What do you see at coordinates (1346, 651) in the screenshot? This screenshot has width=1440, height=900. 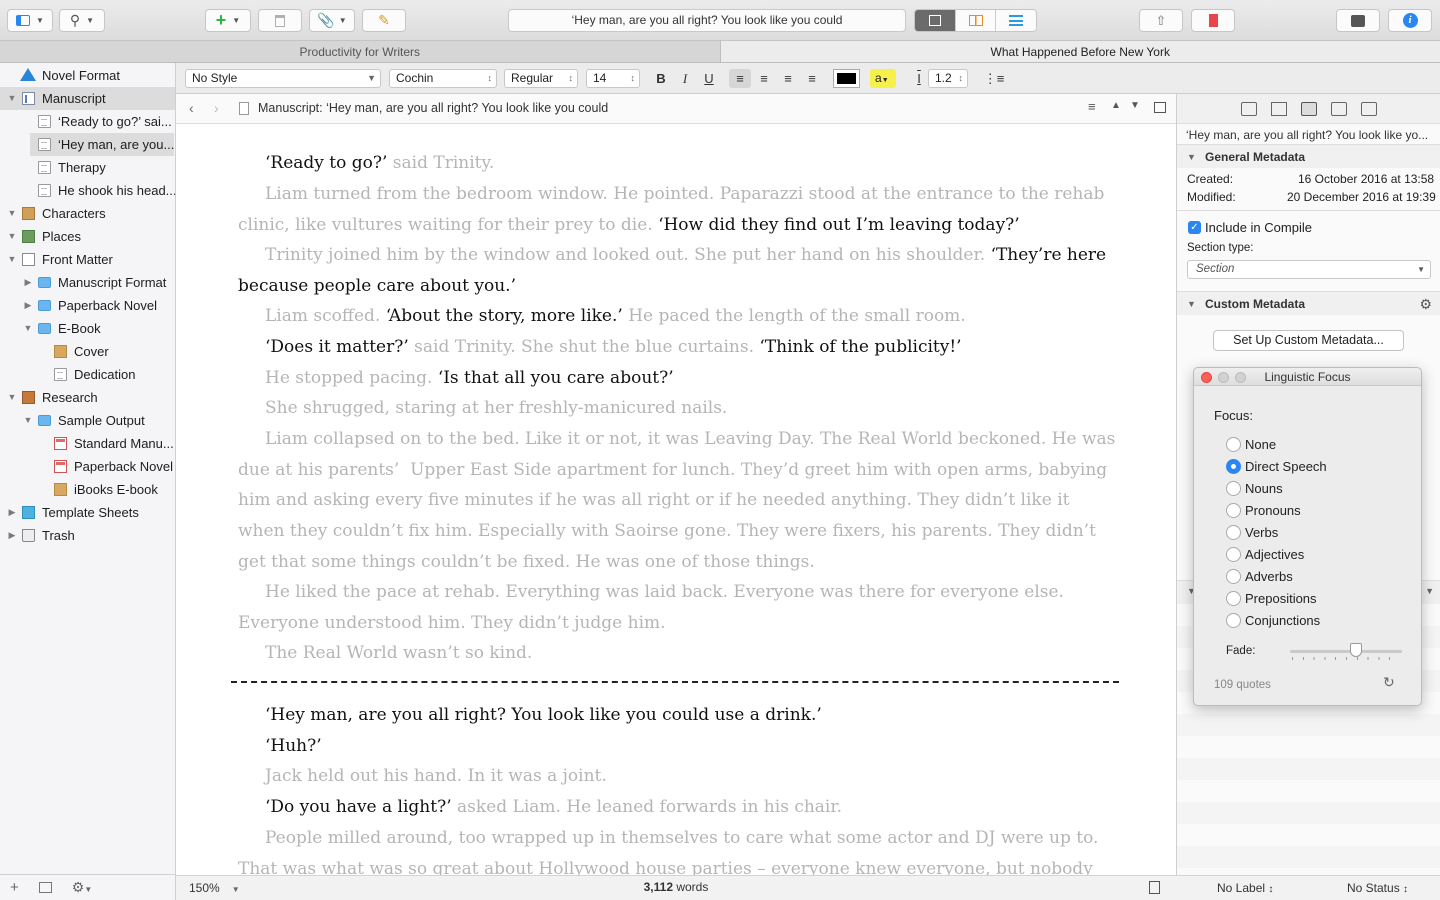 I see `fade-slider` at bounding box center [1346, 651].